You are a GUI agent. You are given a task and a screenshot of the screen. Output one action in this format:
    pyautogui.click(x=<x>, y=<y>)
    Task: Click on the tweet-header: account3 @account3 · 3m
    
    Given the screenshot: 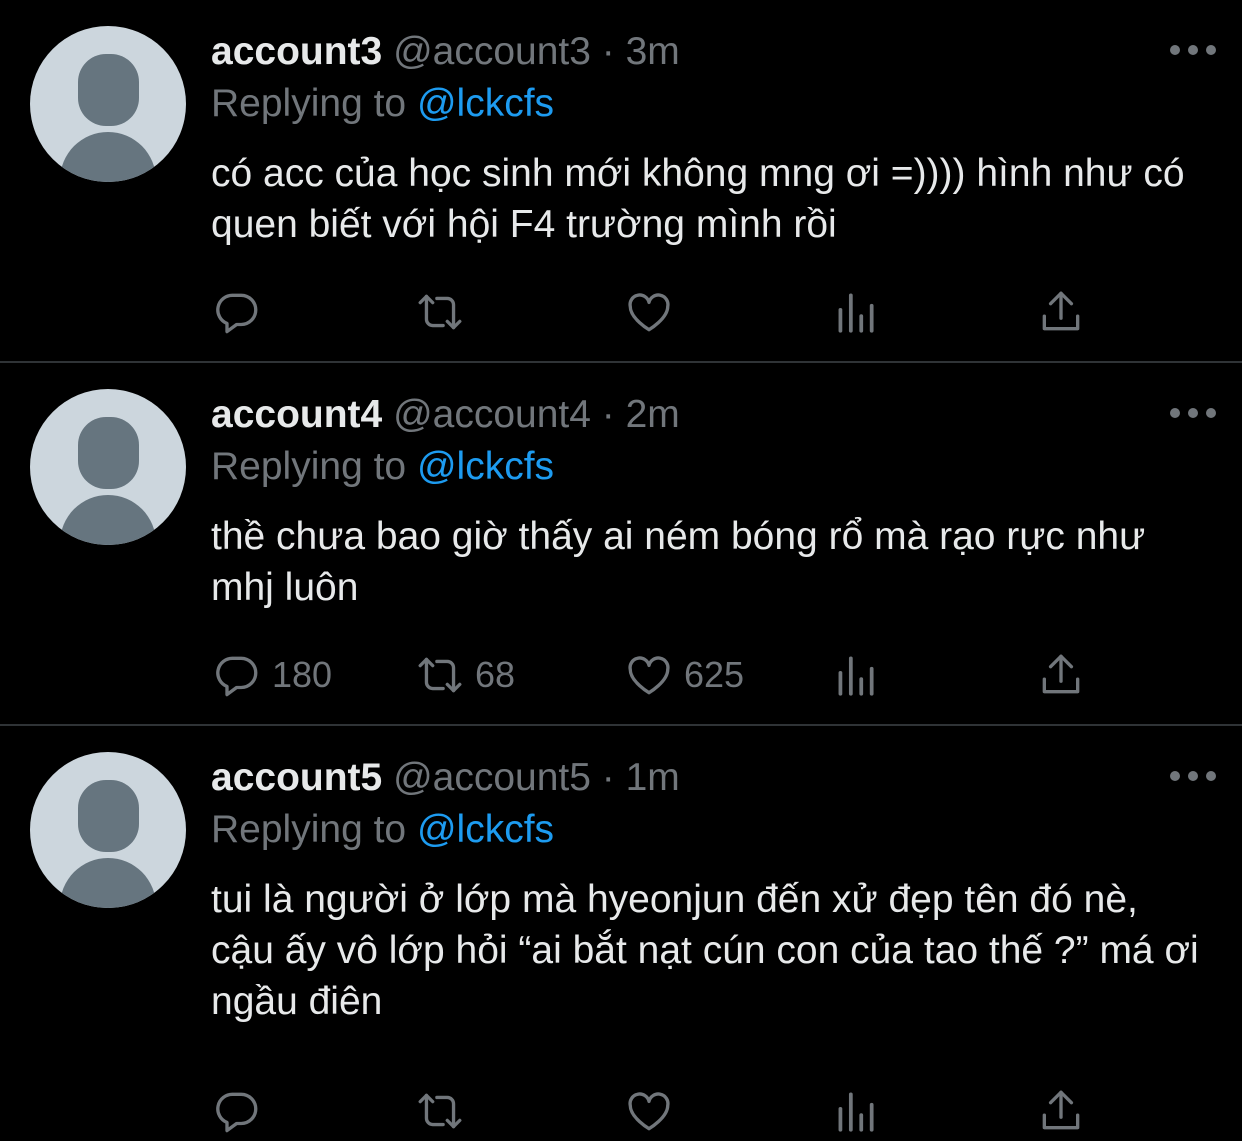 What is the action you would take?
    pyautogui.click(x=445, y=52)
    